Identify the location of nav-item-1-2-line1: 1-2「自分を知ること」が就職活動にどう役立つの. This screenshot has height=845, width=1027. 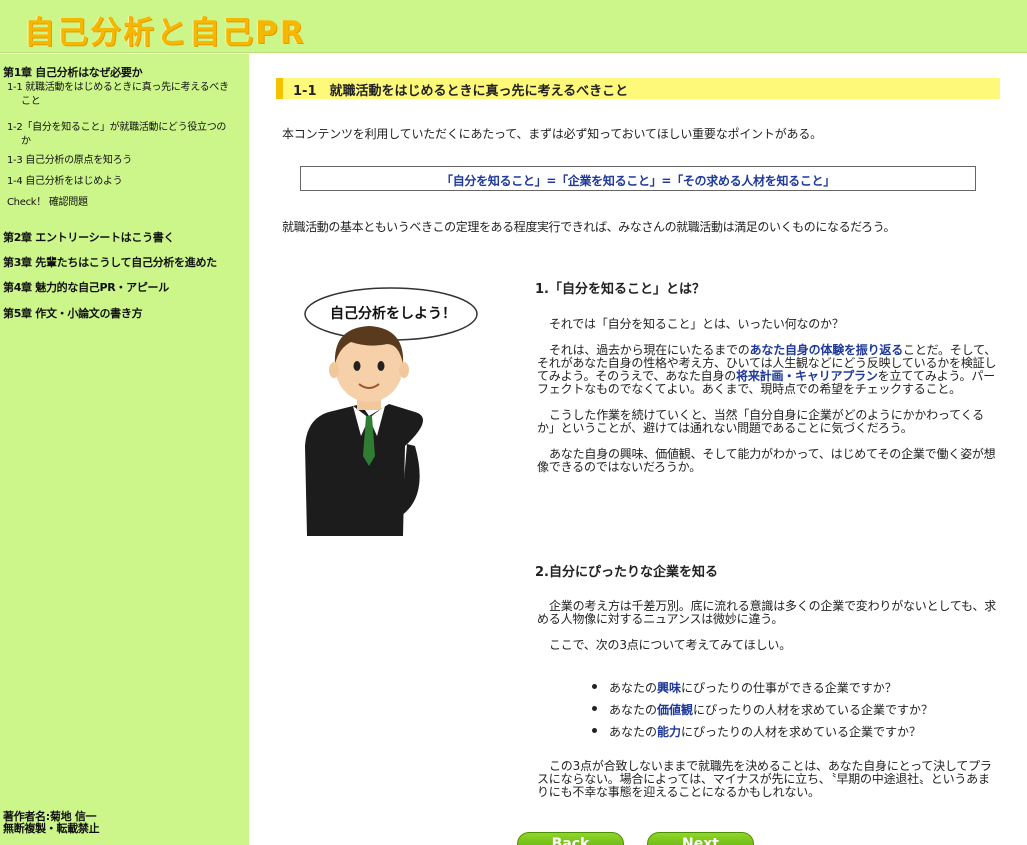
(117, 127).